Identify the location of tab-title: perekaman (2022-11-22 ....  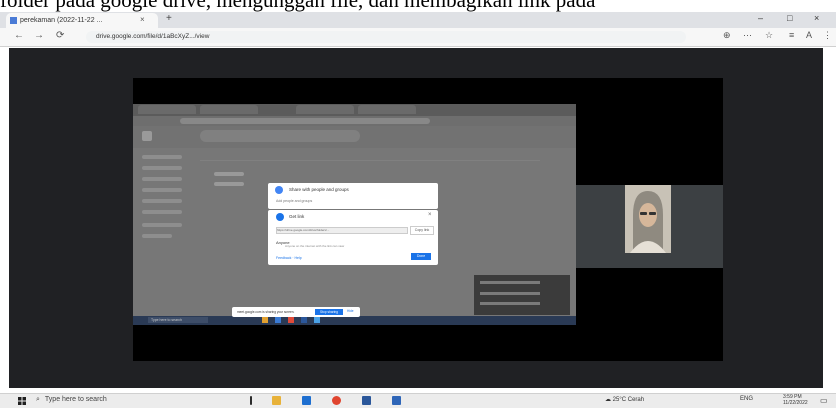
(61, 20).